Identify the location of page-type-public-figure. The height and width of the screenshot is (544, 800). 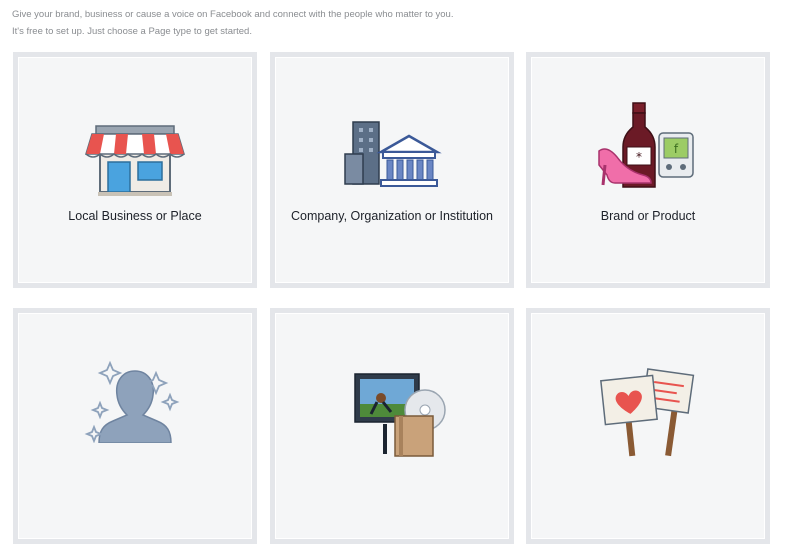
(135, 426).